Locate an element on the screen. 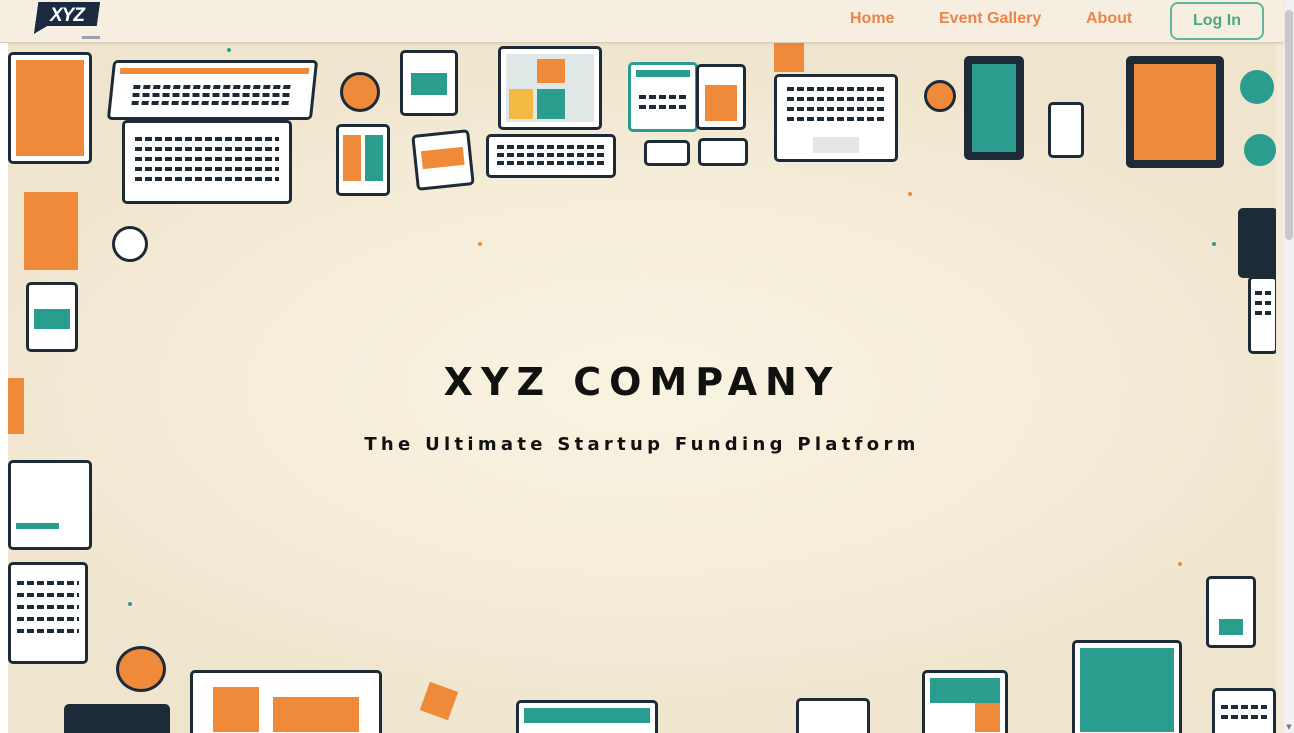 Image resolution: width=1294 pixels, height=733 pixels. logo-underline is located at coordinates (91, 37).